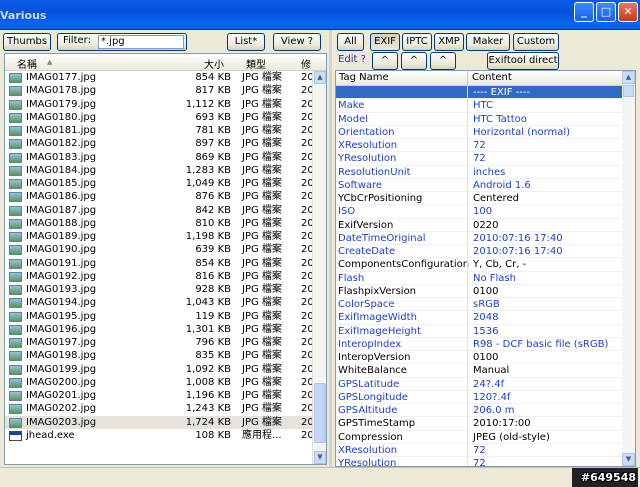 This screenshot has height=487, width=640. What do you see at coordinates (352, 61) in the screenshot?
I see `edit-button: Edit ?` at bounding box center [352, 61].